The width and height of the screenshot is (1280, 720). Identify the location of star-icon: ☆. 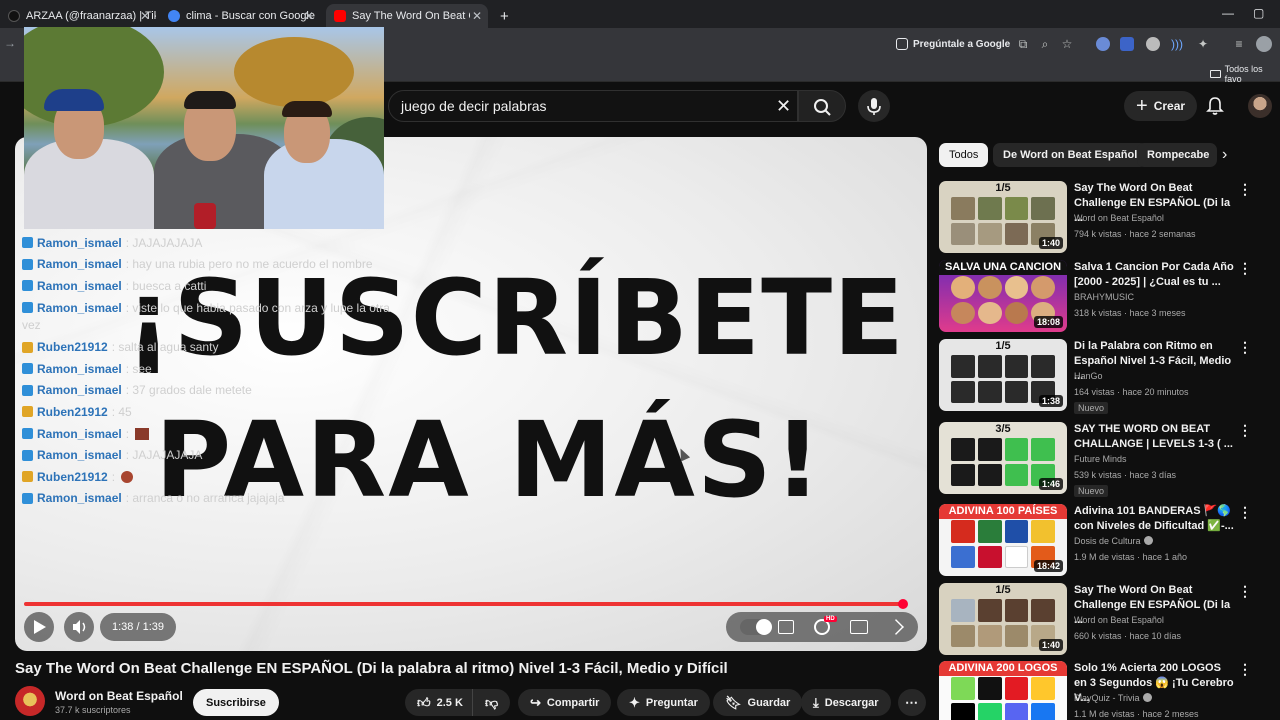
(1067, 44).